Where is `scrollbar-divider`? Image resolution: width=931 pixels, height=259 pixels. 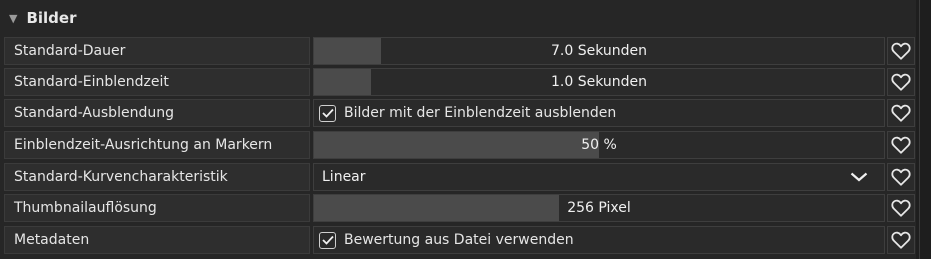 scrollbar-divider is located at coordinates (919, 129).